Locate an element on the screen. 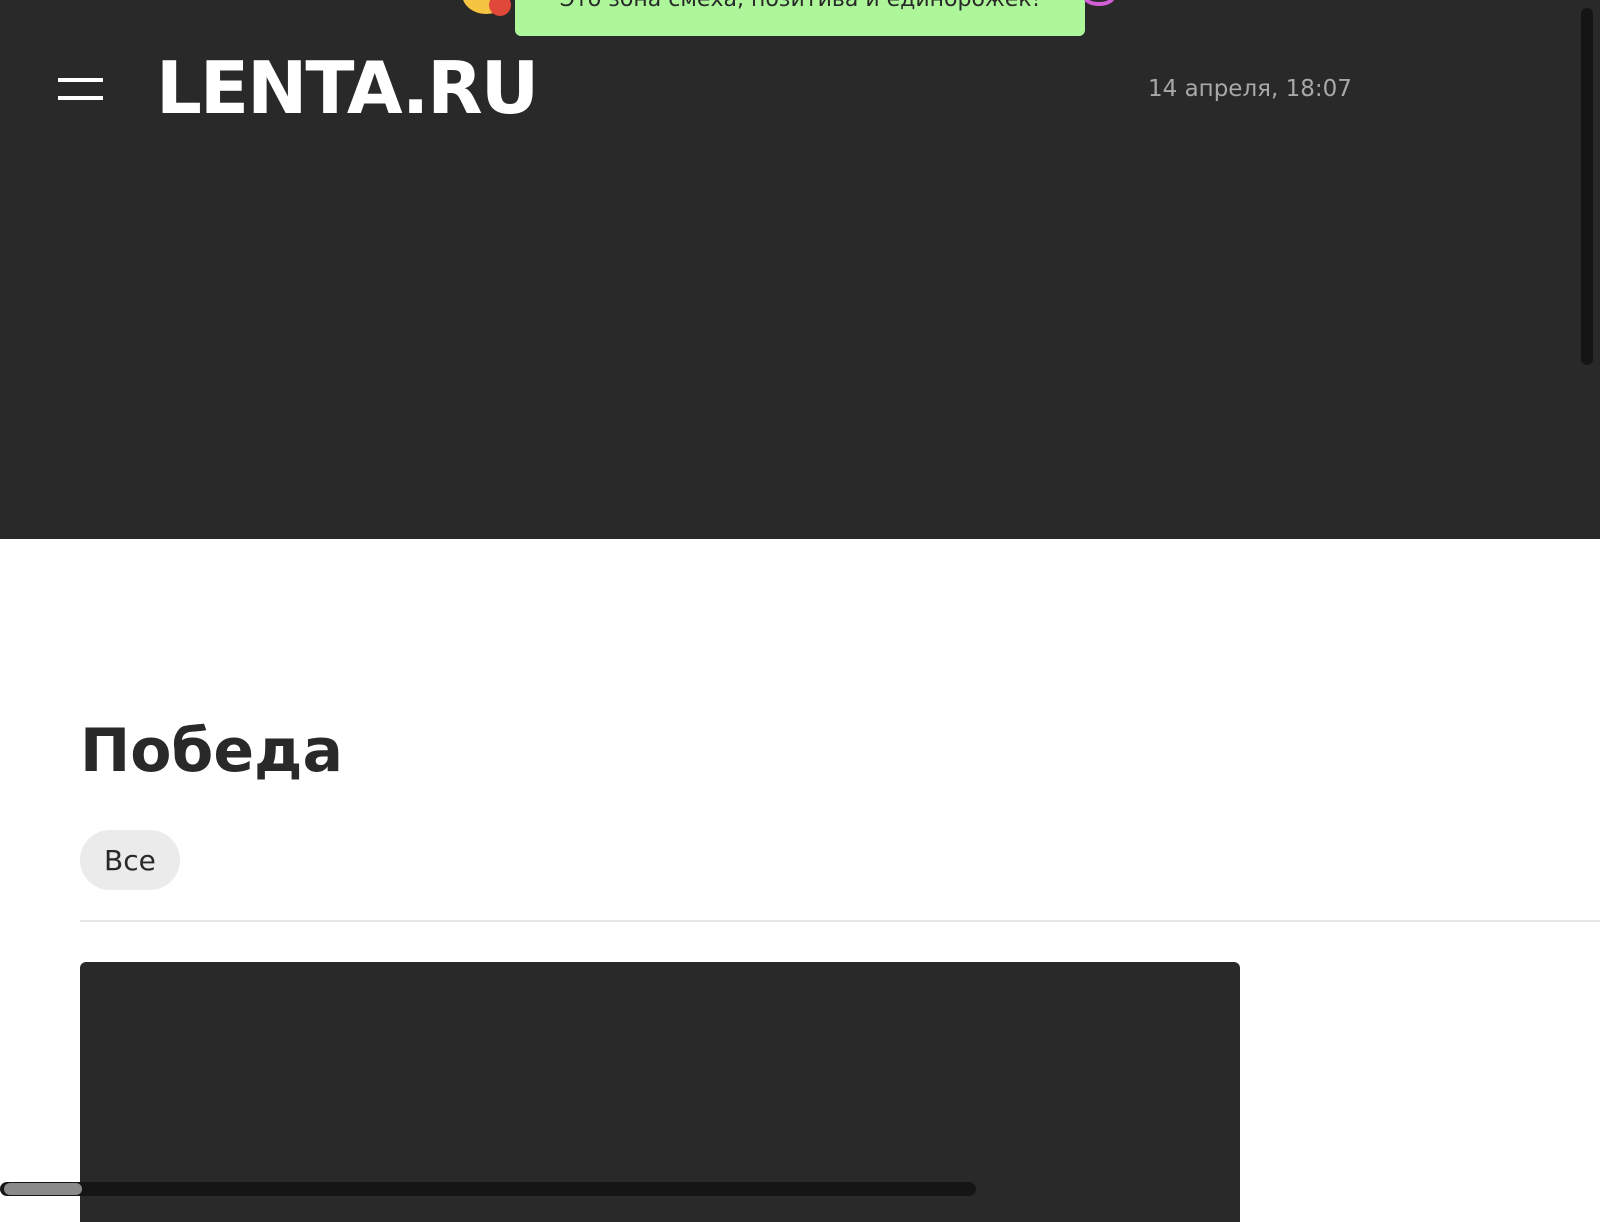 The width and height of the screenshot is (1600, 1222). promo-emoji-decoration-dot is located at coordinates (500, 8).